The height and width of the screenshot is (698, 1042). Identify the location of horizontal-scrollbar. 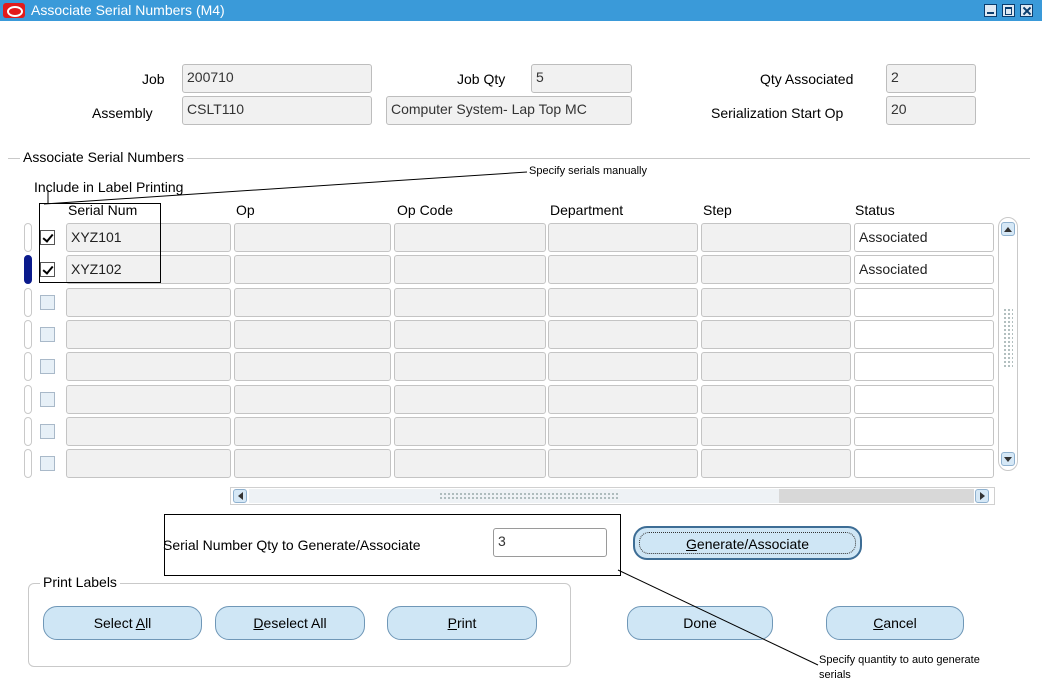
(612, 496).